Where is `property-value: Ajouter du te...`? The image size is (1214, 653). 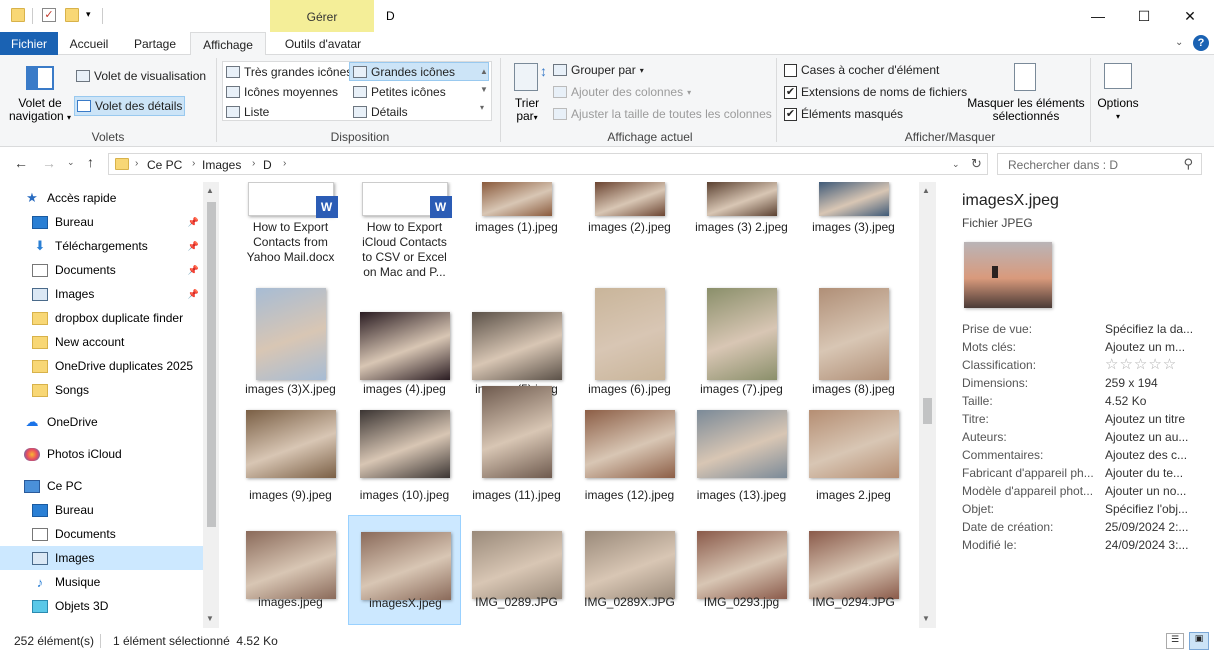
property-value: Ajouter du te... is located at coordinates (1155, 473).